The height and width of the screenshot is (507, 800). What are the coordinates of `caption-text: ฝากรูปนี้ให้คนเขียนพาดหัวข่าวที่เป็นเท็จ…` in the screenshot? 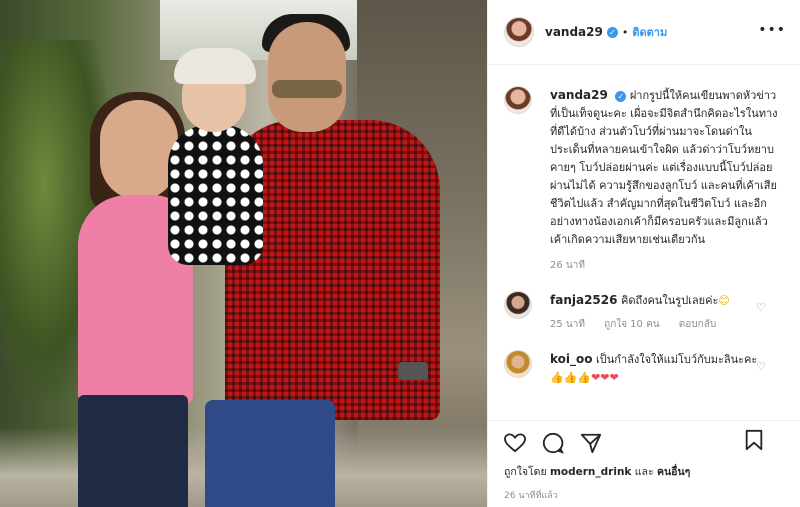 It's located at (664, 167).